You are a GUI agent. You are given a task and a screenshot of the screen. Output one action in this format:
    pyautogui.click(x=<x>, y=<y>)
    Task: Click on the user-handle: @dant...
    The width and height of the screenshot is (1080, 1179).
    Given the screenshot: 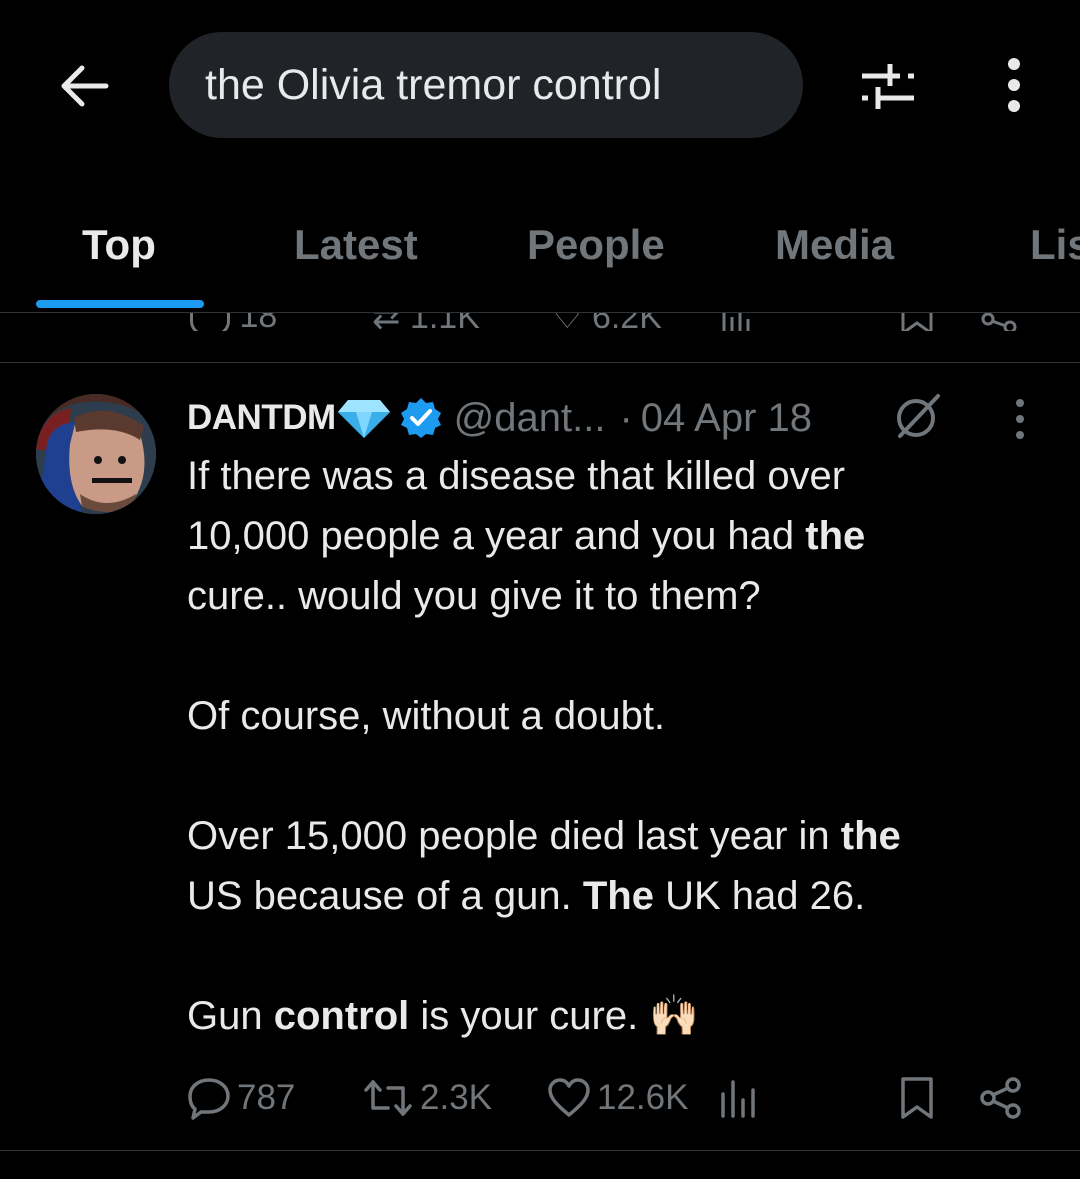 What is the action you would take?
    pyautogui.click(x=530, y=418)
    